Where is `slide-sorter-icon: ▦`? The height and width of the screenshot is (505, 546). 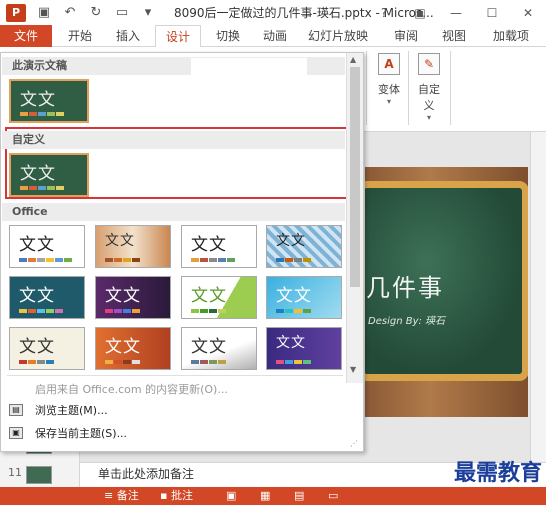 slide-sorter-icon: ▦ is located at coordinates (265, 496).